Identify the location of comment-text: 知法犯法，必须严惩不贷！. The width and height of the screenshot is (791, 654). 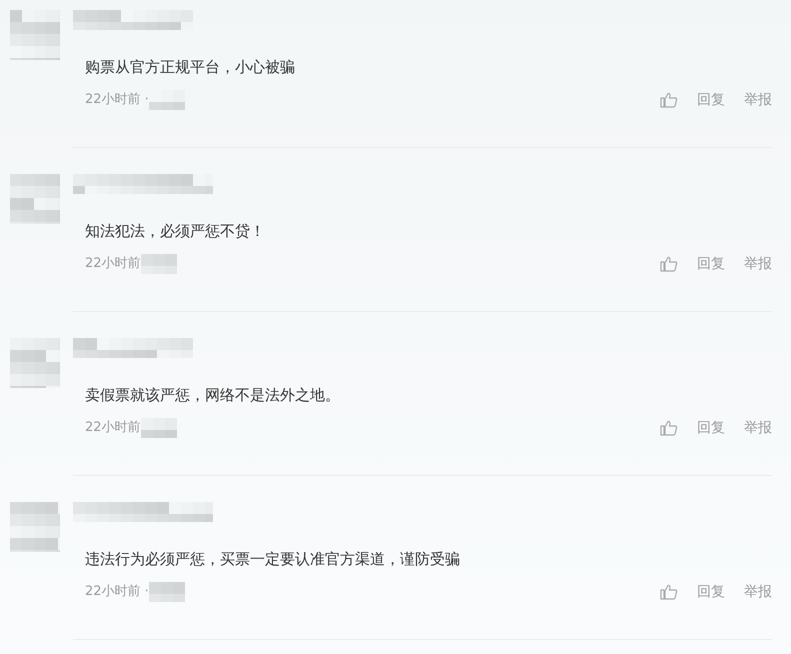
(175, 231).